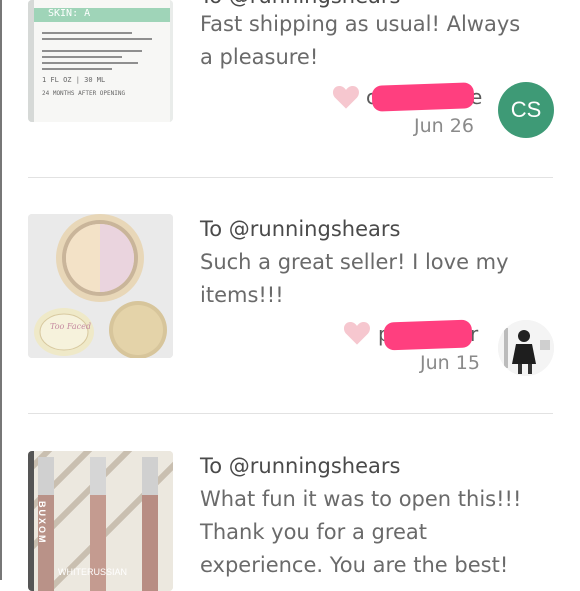 The height and width of the screenshot is (591, 580). I want to click on thumb-expiry-text: 24 MONTHS AFTER OPENING, so click(84, 93).